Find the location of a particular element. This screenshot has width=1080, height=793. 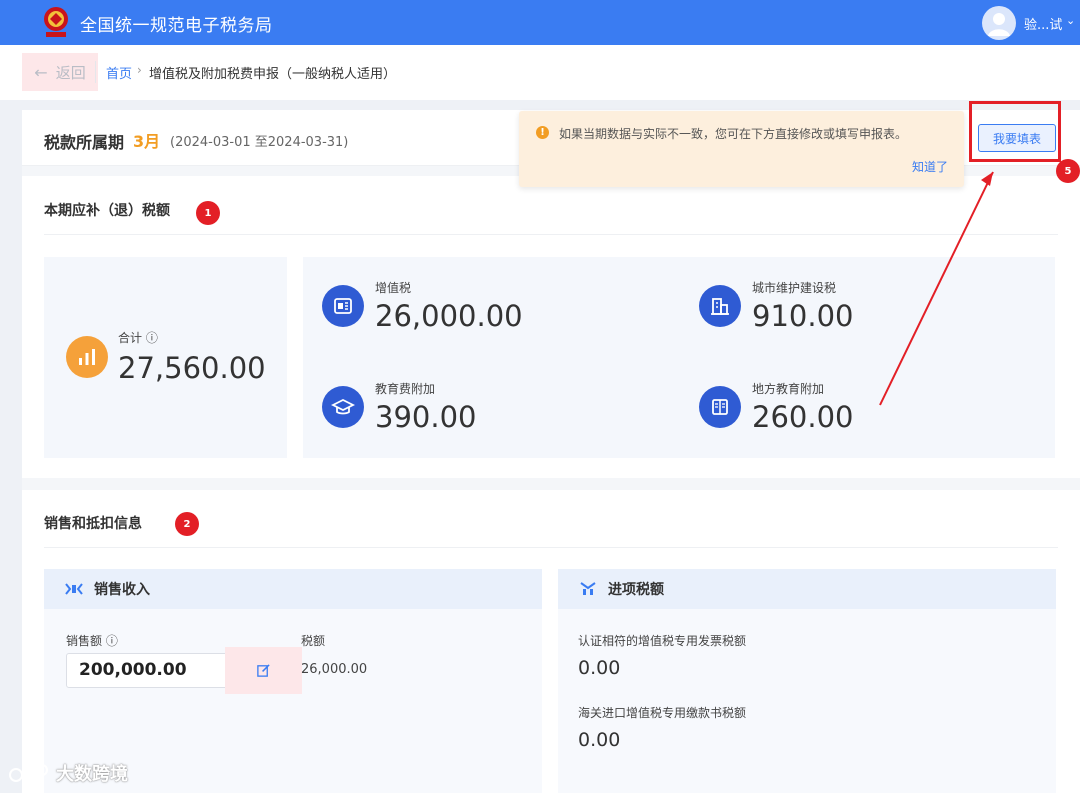

annotation-highlight-box is located at coordinates (1015, 131).